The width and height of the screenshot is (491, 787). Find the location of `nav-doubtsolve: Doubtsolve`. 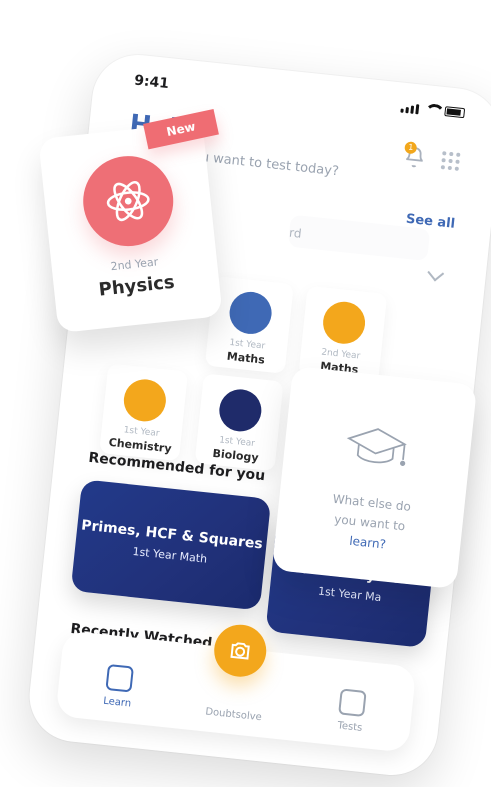

nav-doubtsolve: Doubtsolve is located at coordinates (233, 714).